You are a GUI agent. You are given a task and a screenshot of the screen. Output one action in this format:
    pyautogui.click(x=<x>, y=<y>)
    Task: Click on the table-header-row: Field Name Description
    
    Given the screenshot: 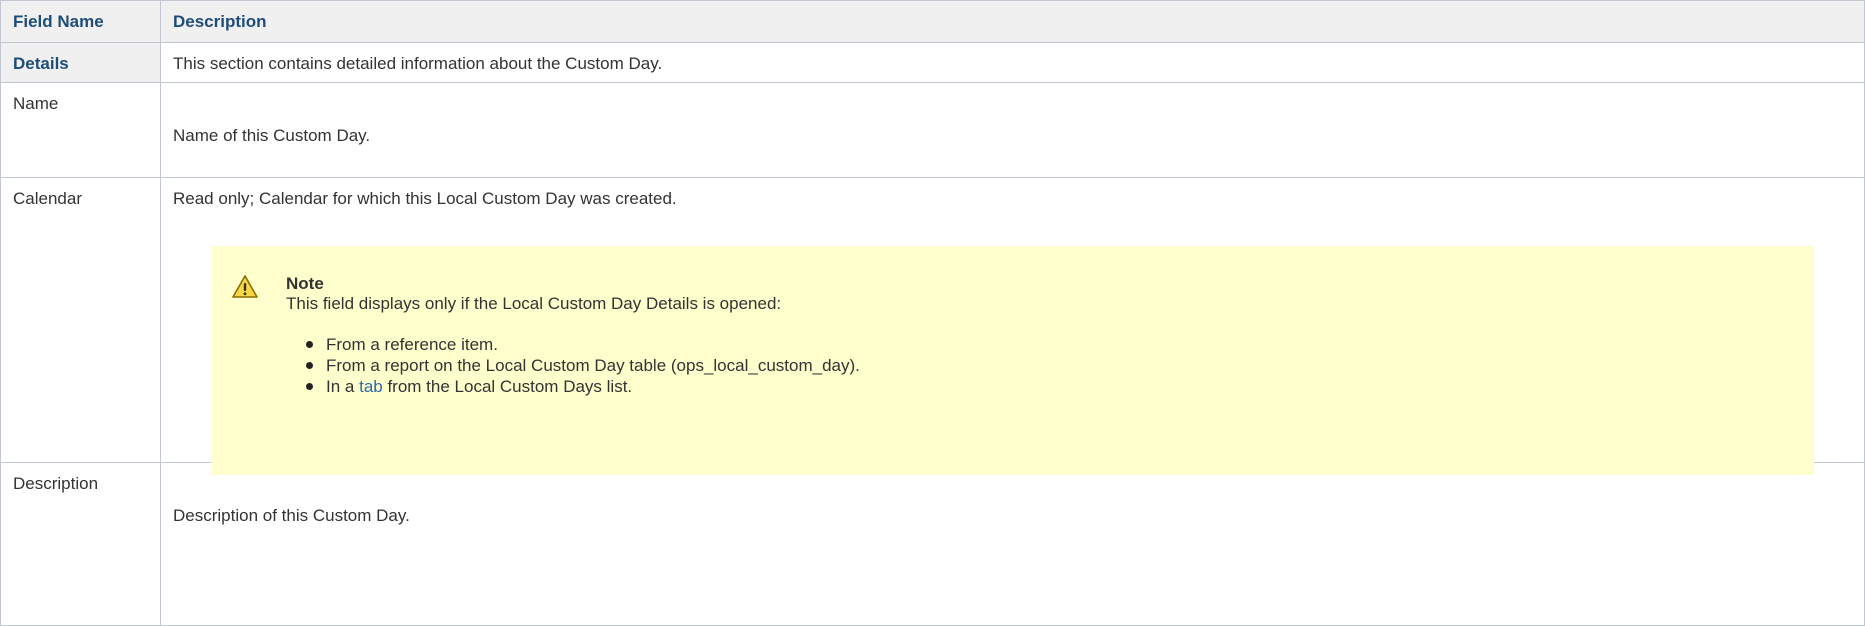 What is the action you would take?
    pyautogui.click(x=933, y=22)
    